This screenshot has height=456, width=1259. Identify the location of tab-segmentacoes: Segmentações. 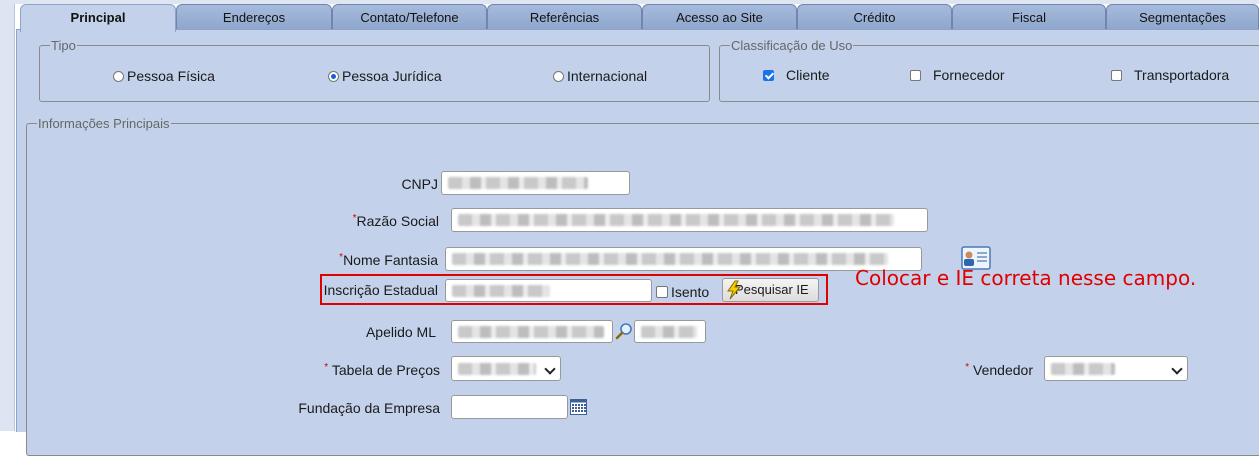
(1182, 17).